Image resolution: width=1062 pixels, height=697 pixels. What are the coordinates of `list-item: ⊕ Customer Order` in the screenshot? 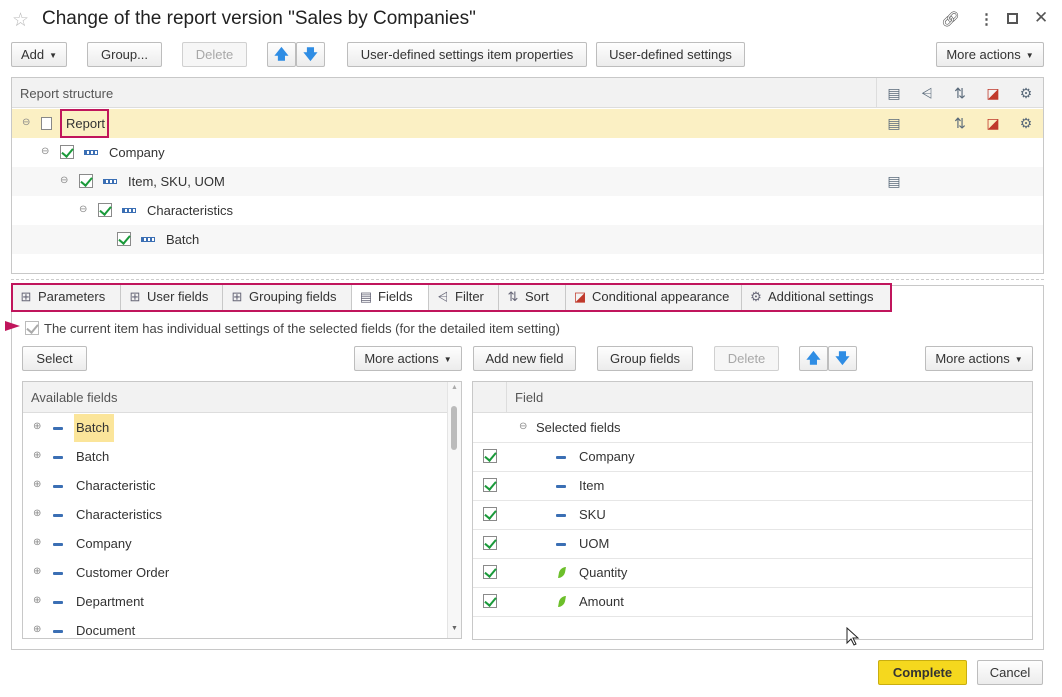 It's located at (235, 572).